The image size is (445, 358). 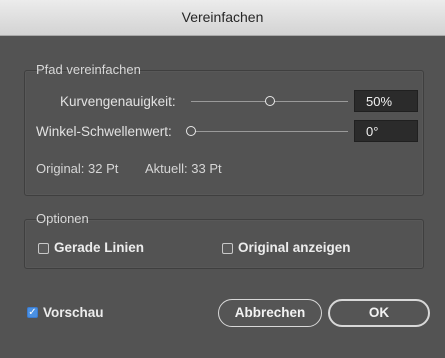 I want to click on current-points-readout: Aktuell: 33 Pt, so click(x=183, y=168).